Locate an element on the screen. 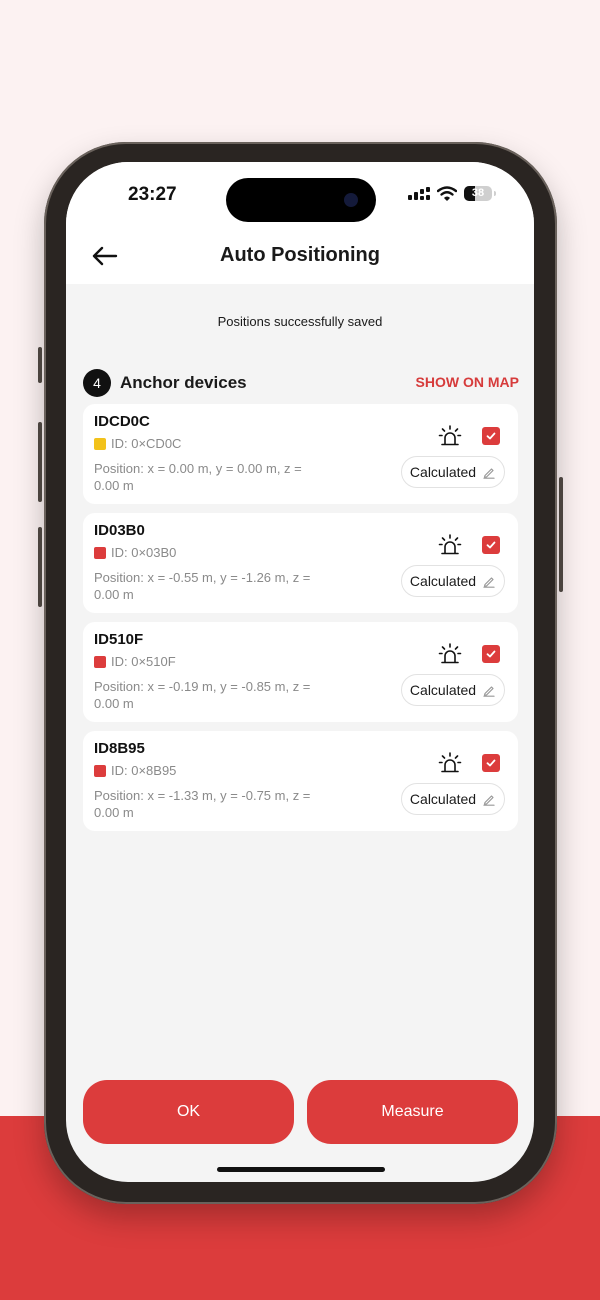 The image size is (600, 1300). device-id: ID: 0×8B95 is located at coordinates (135, 770).